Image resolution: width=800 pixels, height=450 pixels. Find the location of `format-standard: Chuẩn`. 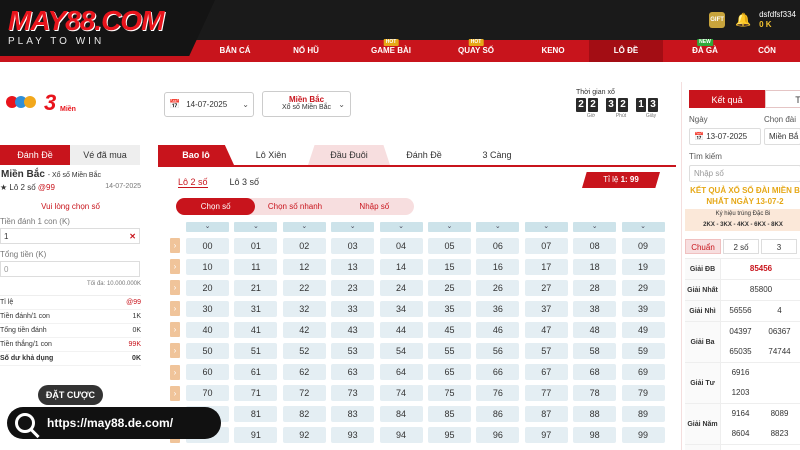

format-standard: Chuẩn is located at coordinates (703, 246).